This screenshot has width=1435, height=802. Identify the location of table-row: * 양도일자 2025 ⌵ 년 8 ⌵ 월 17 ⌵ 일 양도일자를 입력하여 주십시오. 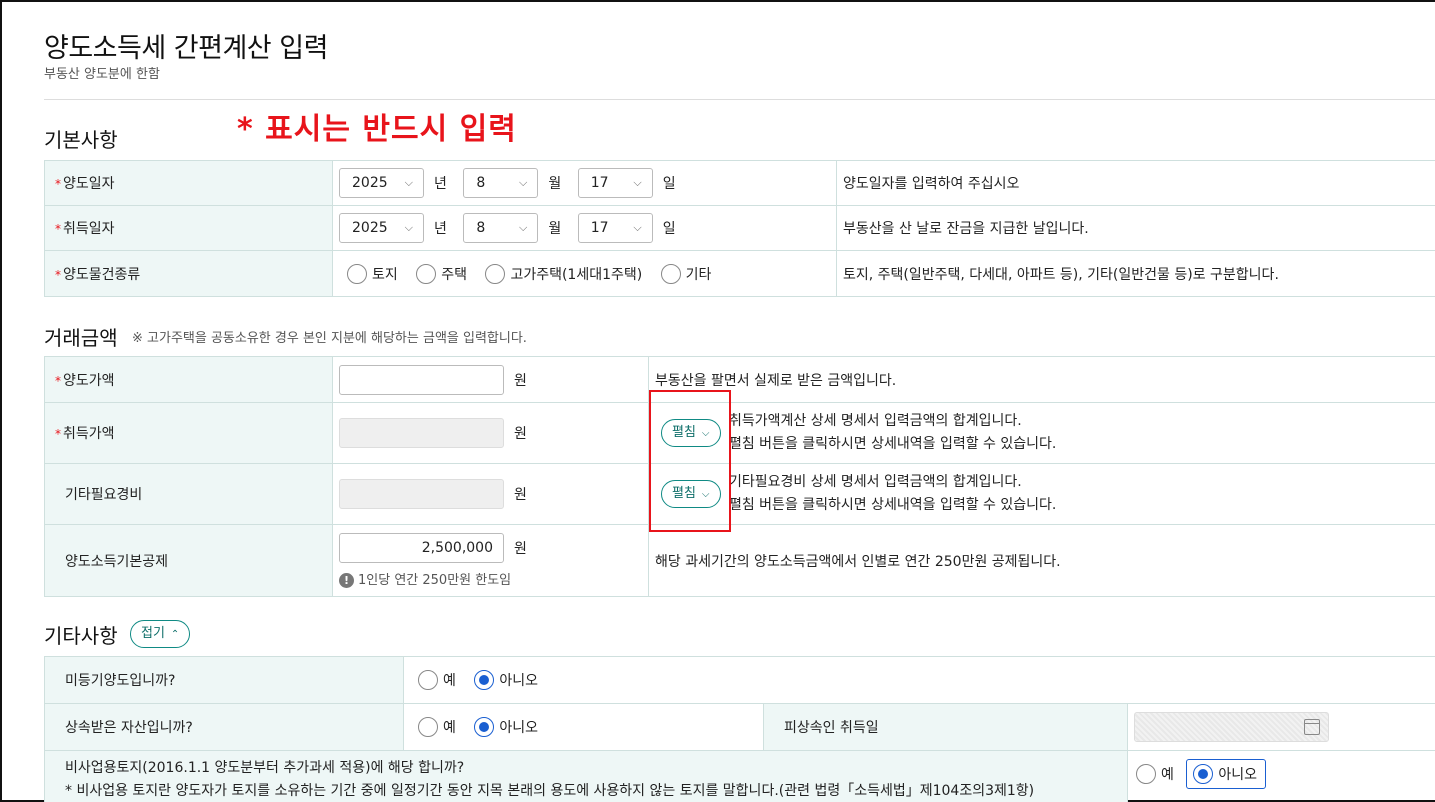
(739, 183).